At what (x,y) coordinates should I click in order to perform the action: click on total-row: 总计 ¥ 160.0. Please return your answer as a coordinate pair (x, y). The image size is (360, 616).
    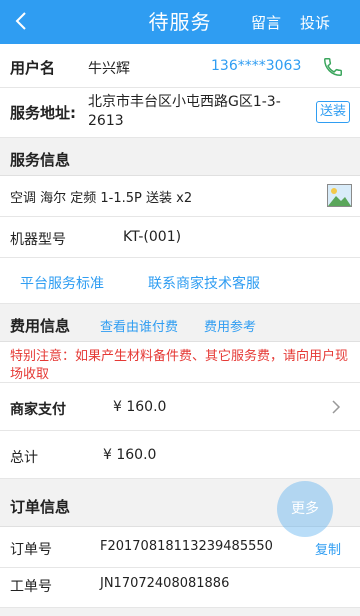
    Looking at the image, I should click on (180, 455).